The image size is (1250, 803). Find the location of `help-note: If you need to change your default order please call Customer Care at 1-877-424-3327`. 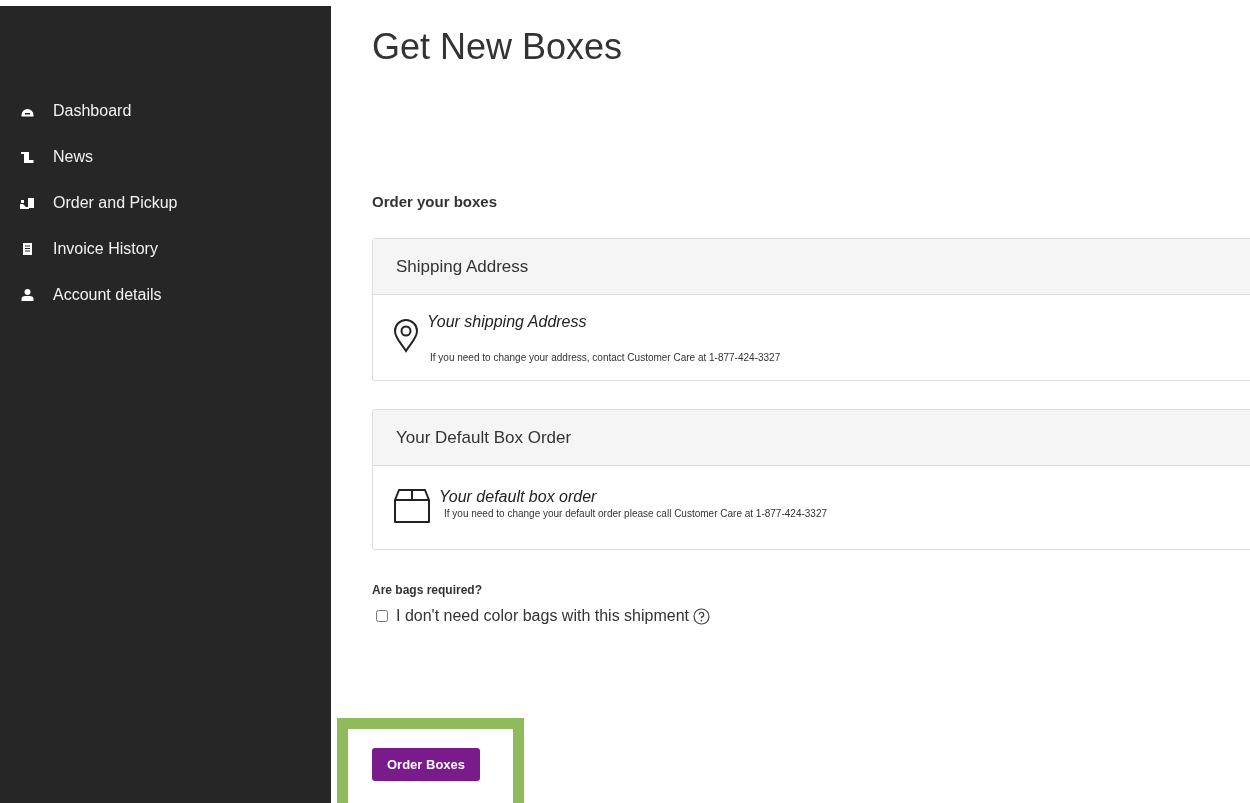

help-note: If you need to change your default order please call Customer Care at 1-877-424-3327 is located at coordinates (635, 513).